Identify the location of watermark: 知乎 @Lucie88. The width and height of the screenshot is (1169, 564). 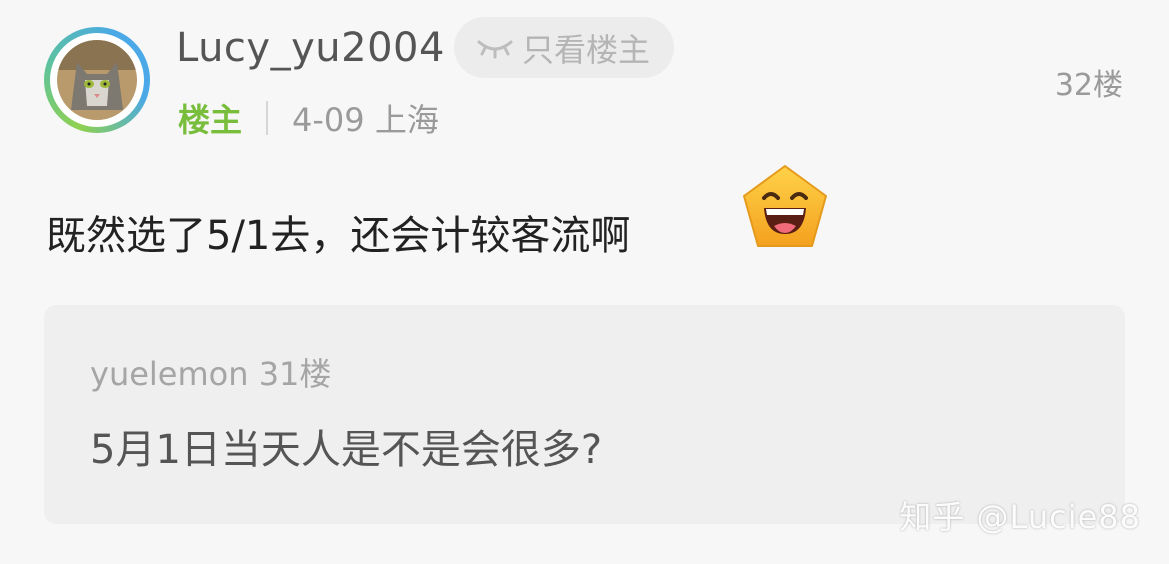
(1020, 517).